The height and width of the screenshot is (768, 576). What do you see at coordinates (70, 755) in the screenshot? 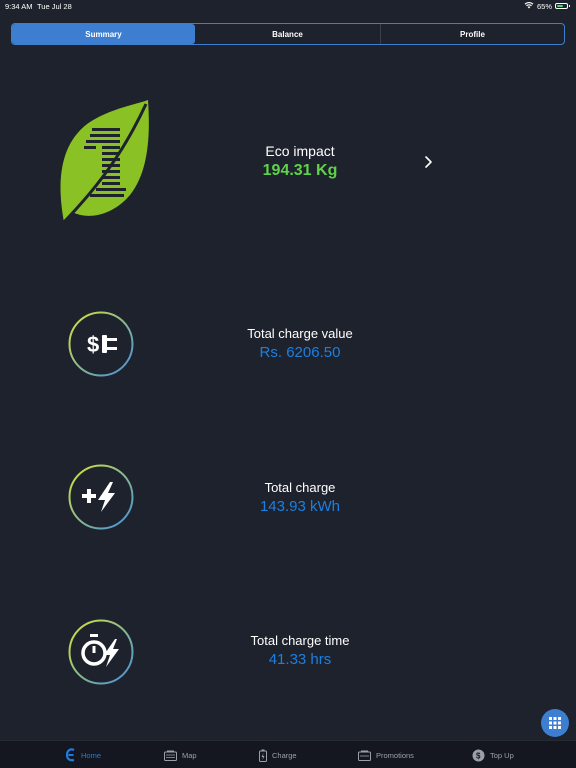
I see `home-icon` at bounding box center [70, 755].